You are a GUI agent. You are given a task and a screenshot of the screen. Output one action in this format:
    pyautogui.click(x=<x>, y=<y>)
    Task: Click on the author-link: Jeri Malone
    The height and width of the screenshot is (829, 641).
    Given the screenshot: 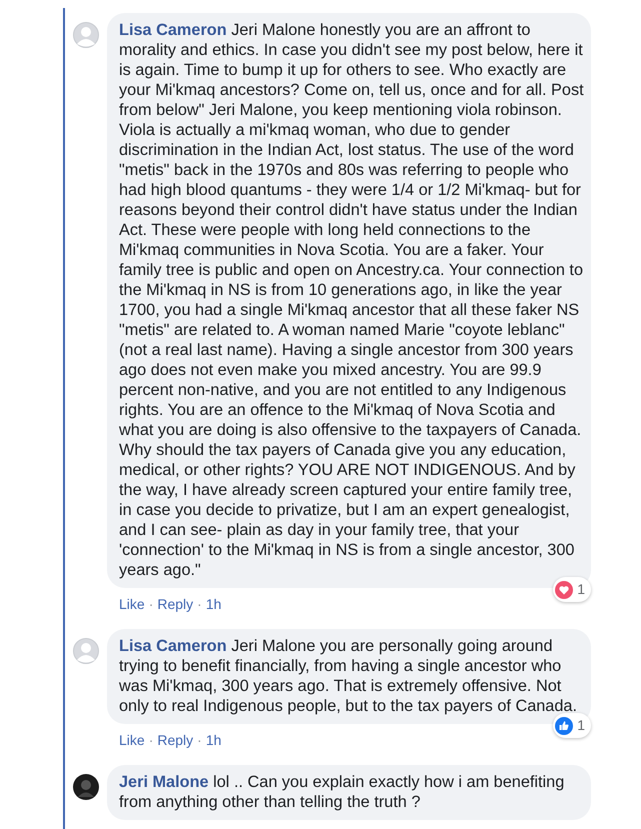 What is the action you would take?
    pyautogui.click(x=164, y=782)
    